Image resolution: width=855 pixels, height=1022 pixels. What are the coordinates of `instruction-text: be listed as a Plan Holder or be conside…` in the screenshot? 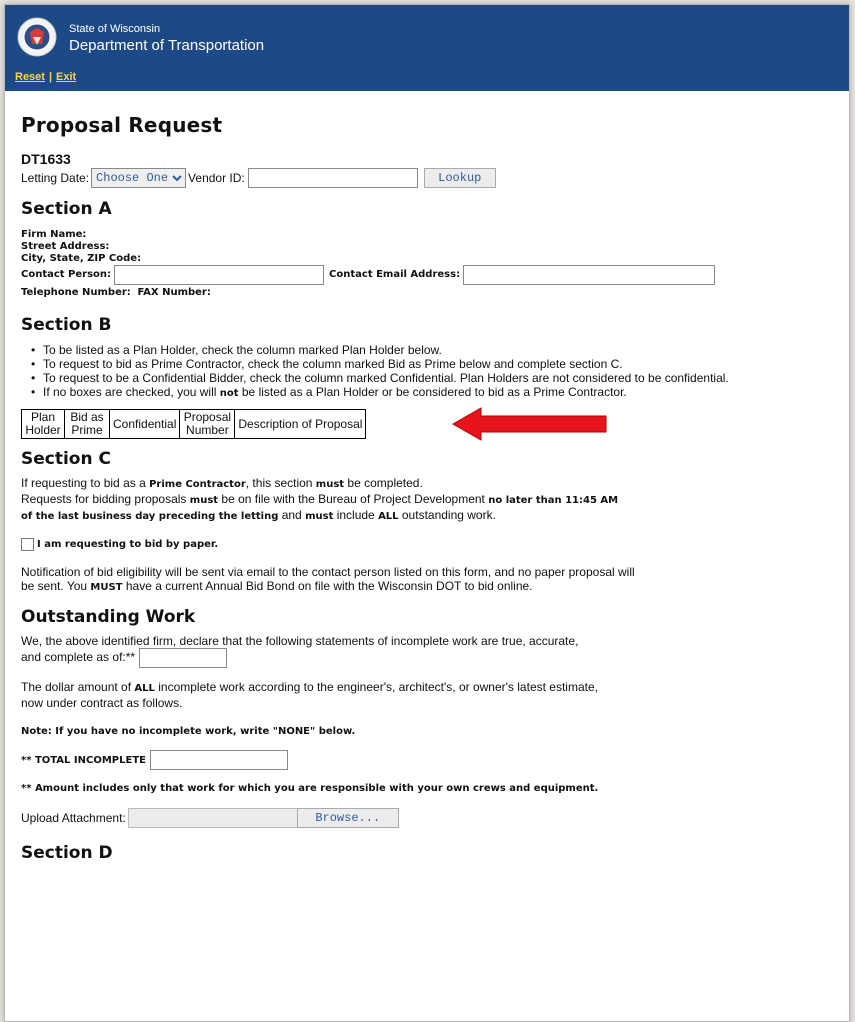 It's located at (432, 392).